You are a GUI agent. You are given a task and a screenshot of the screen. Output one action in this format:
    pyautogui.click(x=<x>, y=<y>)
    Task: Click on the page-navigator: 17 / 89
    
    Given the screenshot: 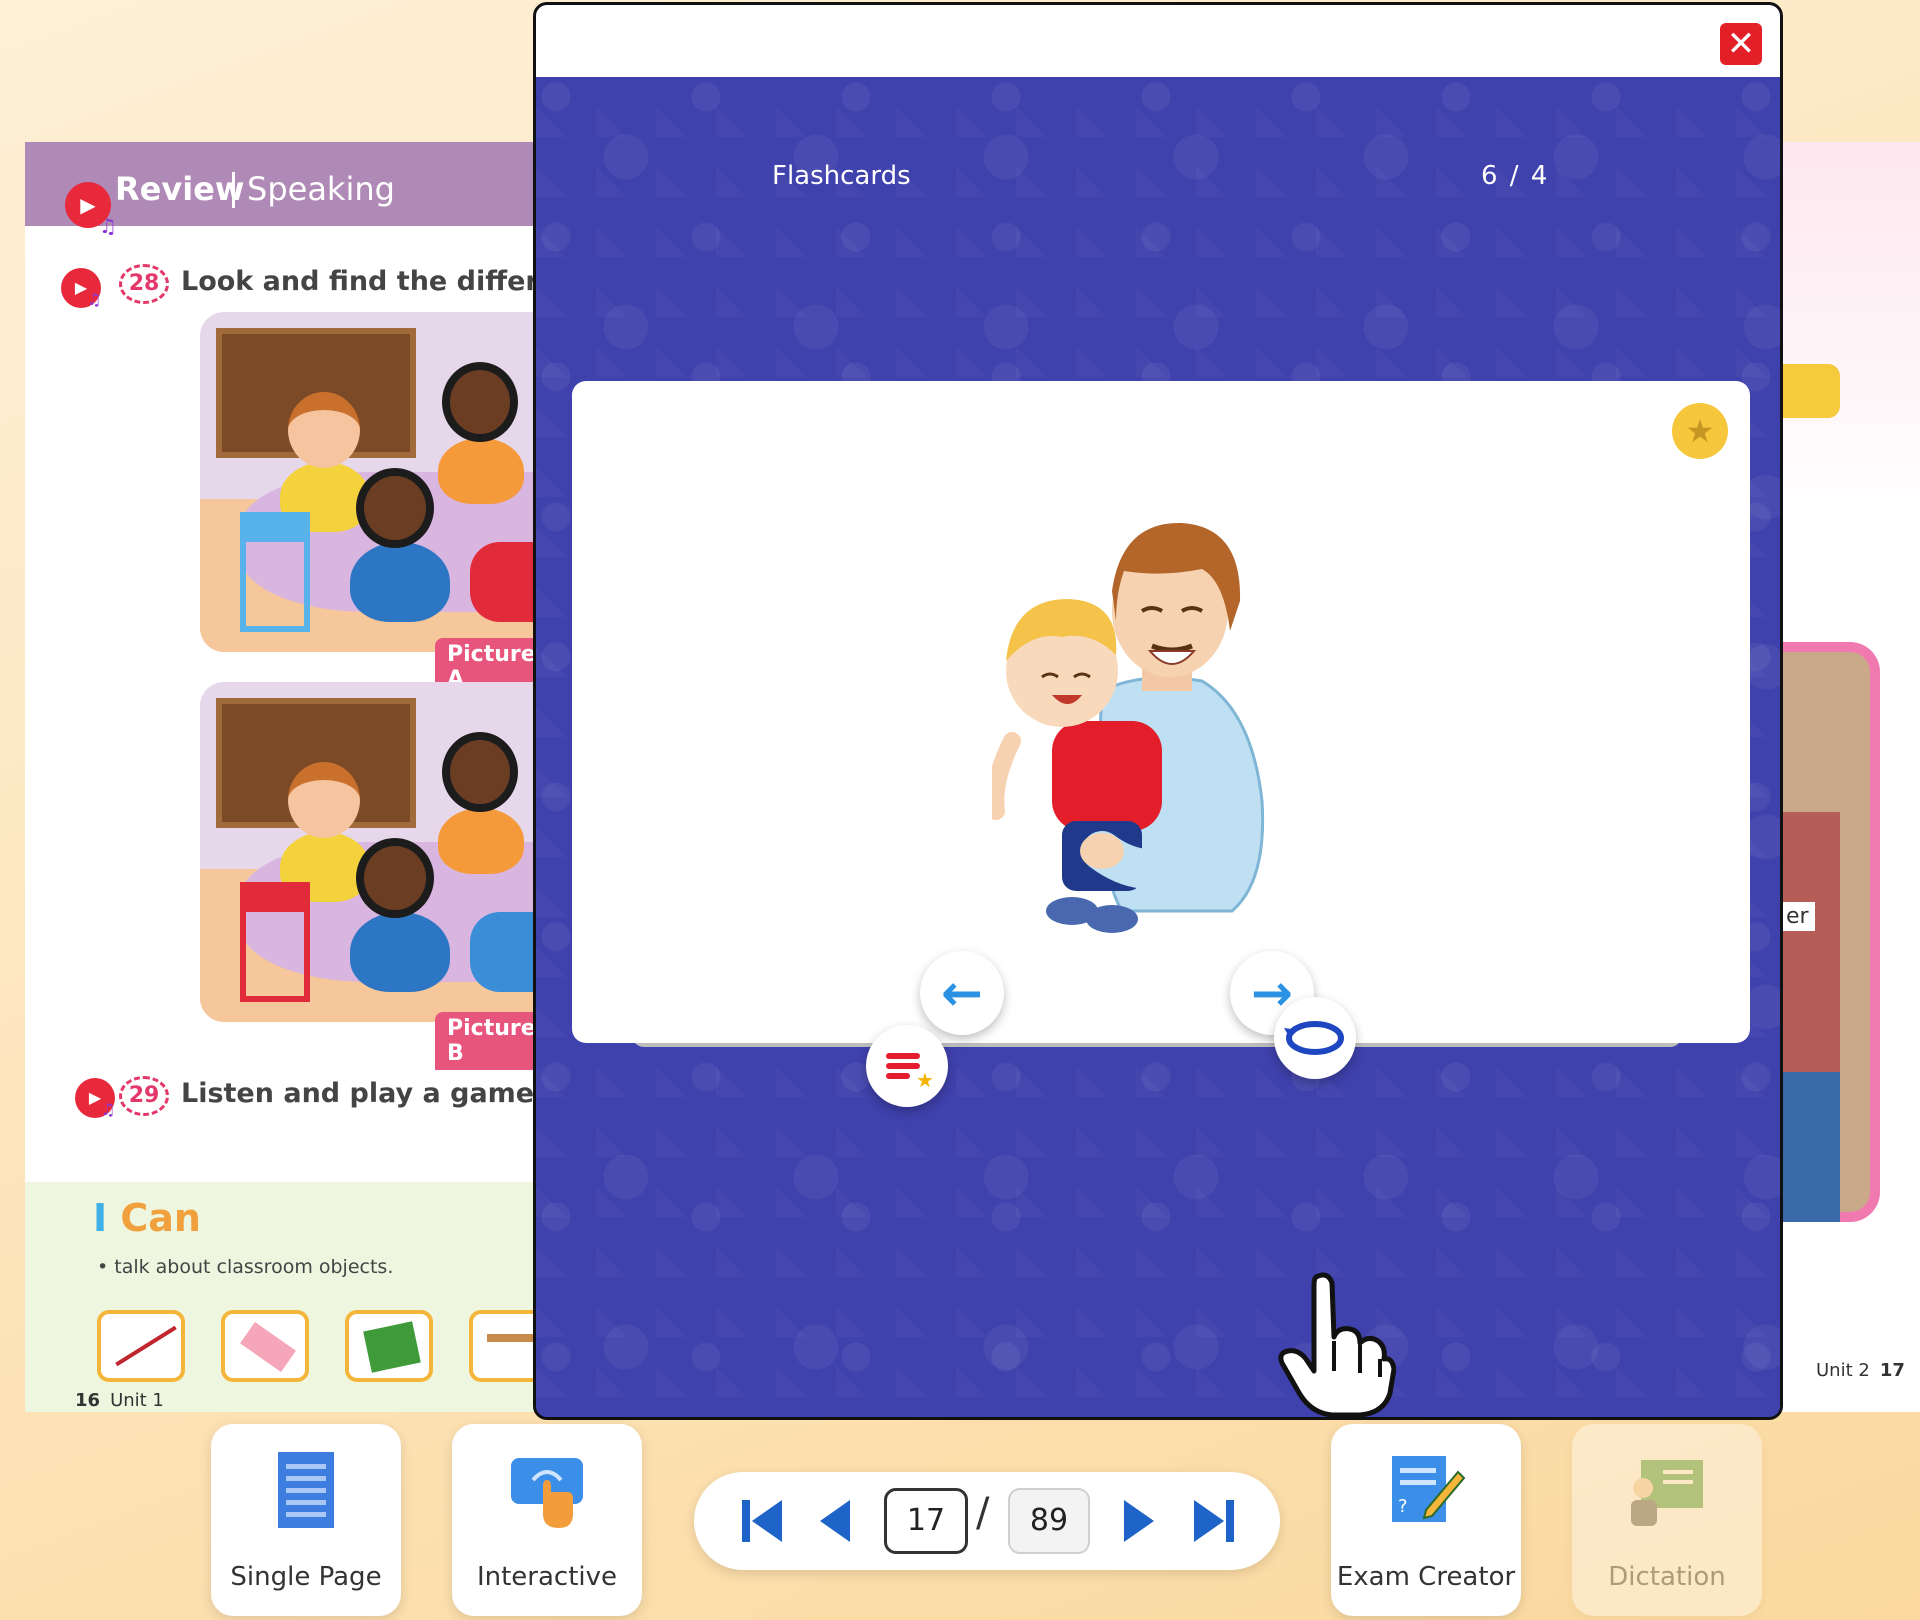 What is the action you would take?
    pyautogui.click(x=987, y=1521)
    